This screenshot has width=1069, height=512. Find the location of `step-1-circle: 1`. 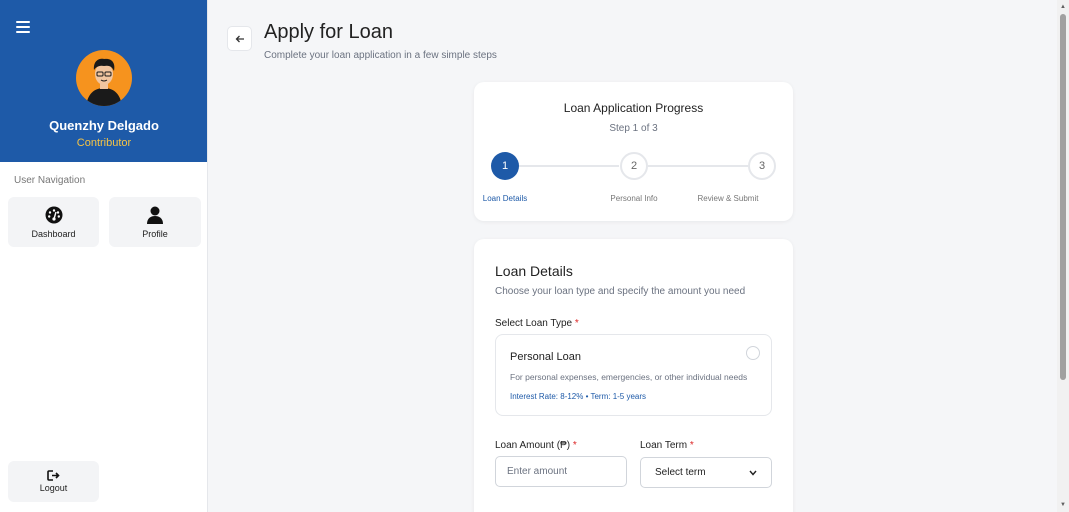

step-1-circle: 1 is located at coordinates (505, 166).